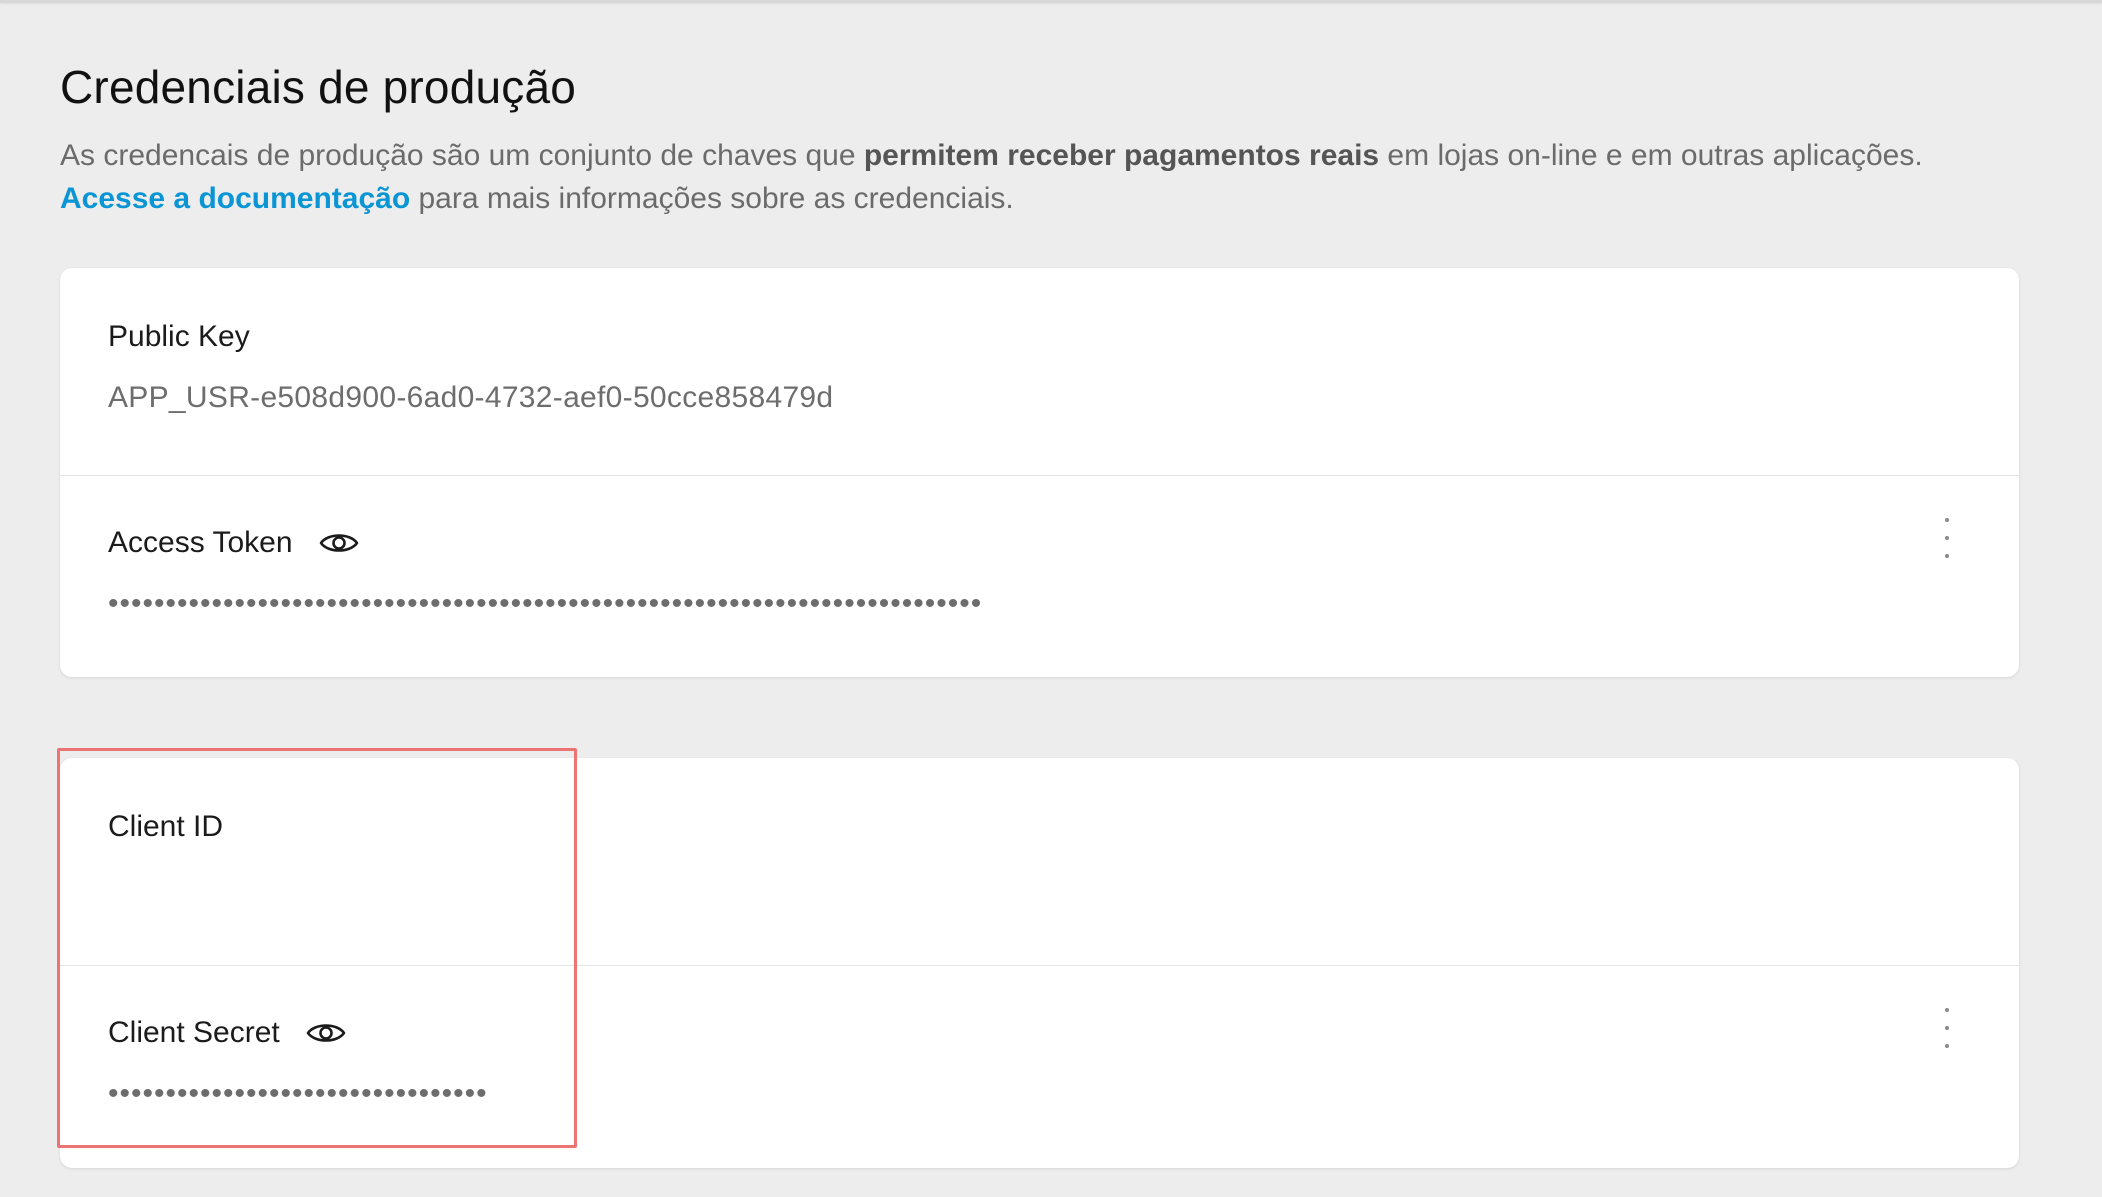  I want to click on intro-text-part2: em lojas on-line e em outras aplicações., so click(1651, 155).